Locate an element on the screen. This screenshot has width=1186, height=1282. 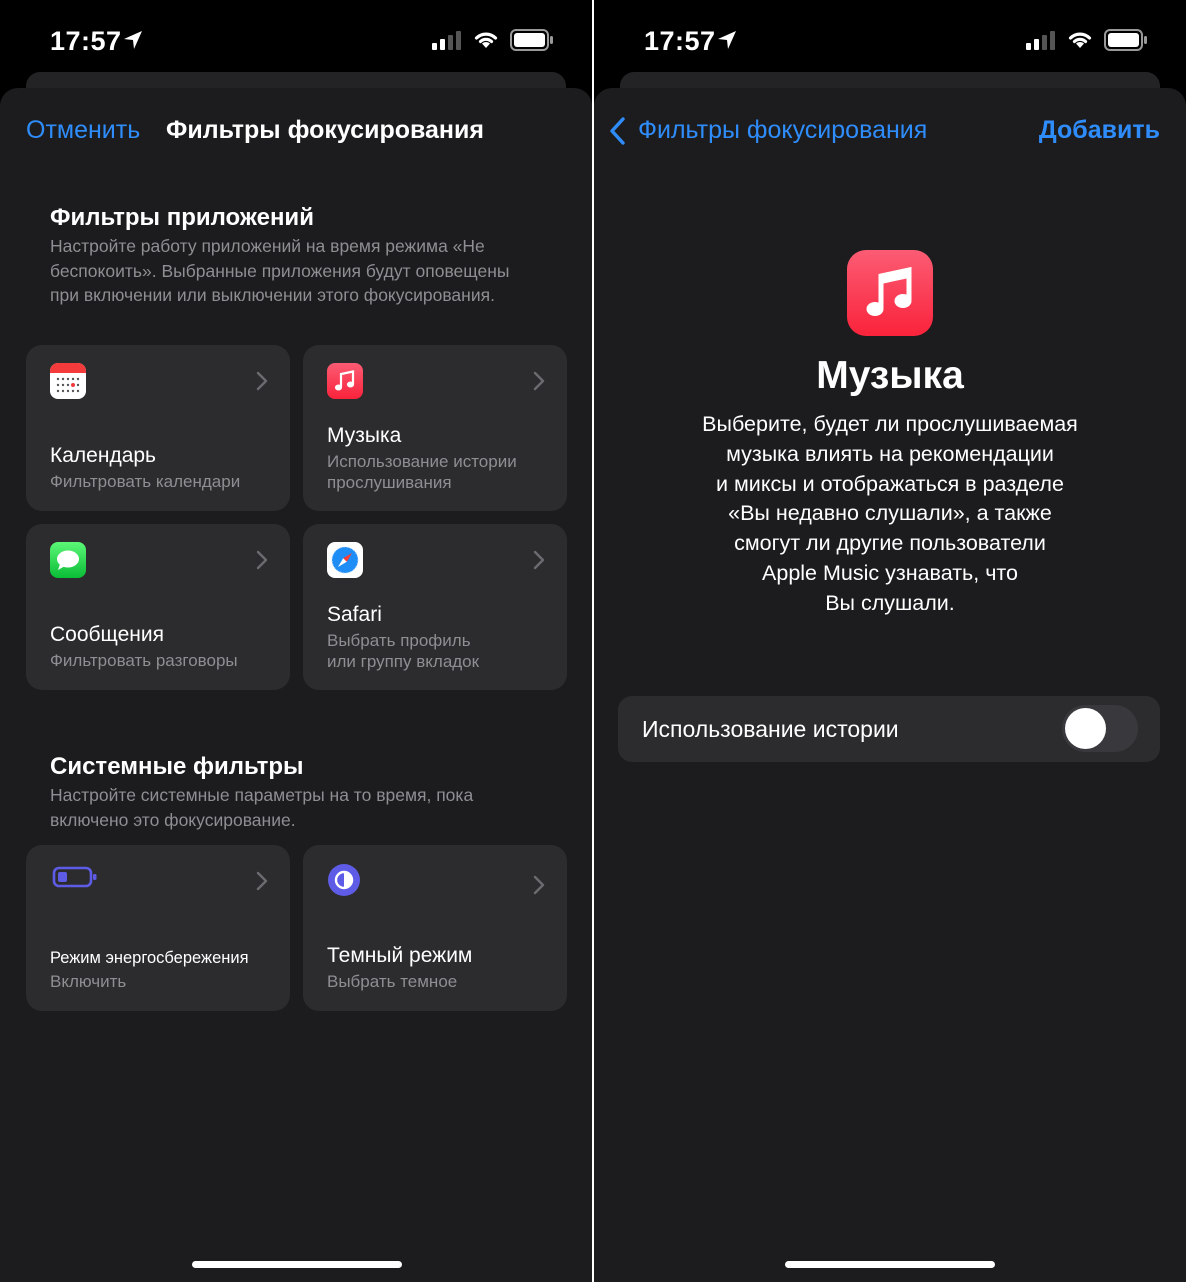
description-line: Вы слушали. is located at coordinates (890, 602).